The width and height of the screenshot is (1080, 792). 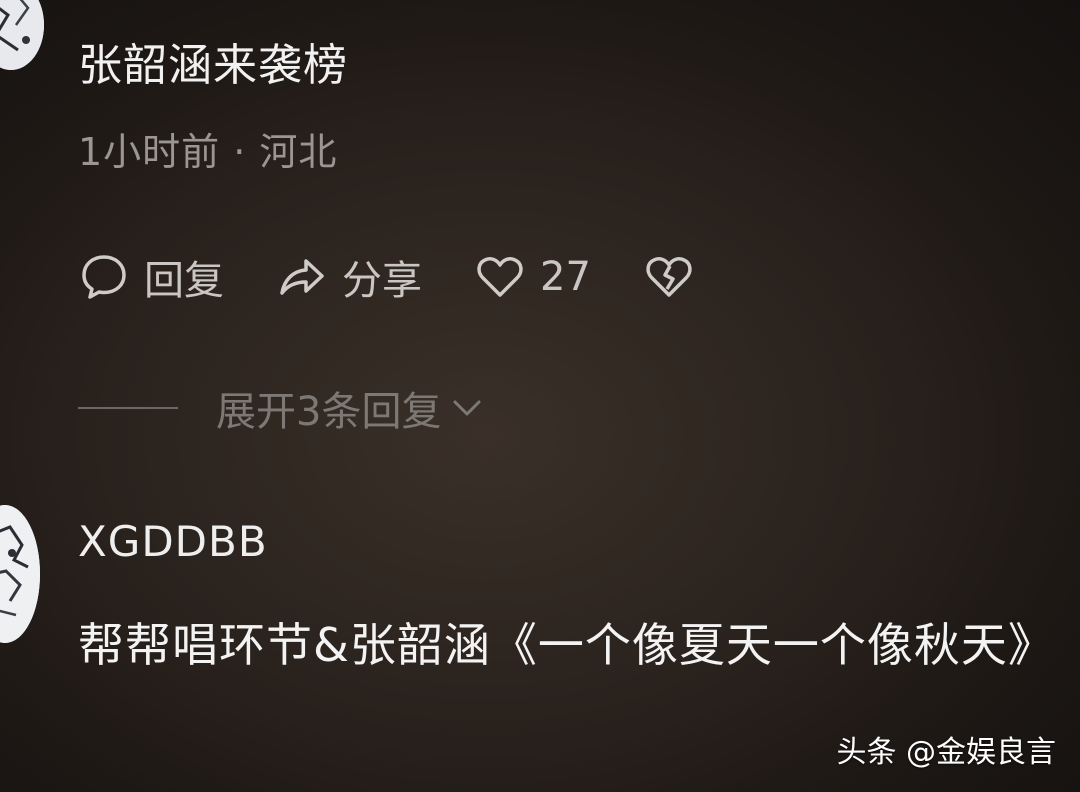 I want to click on comment-meta: 1小时前 · 河北, so click(x=208, y=152).